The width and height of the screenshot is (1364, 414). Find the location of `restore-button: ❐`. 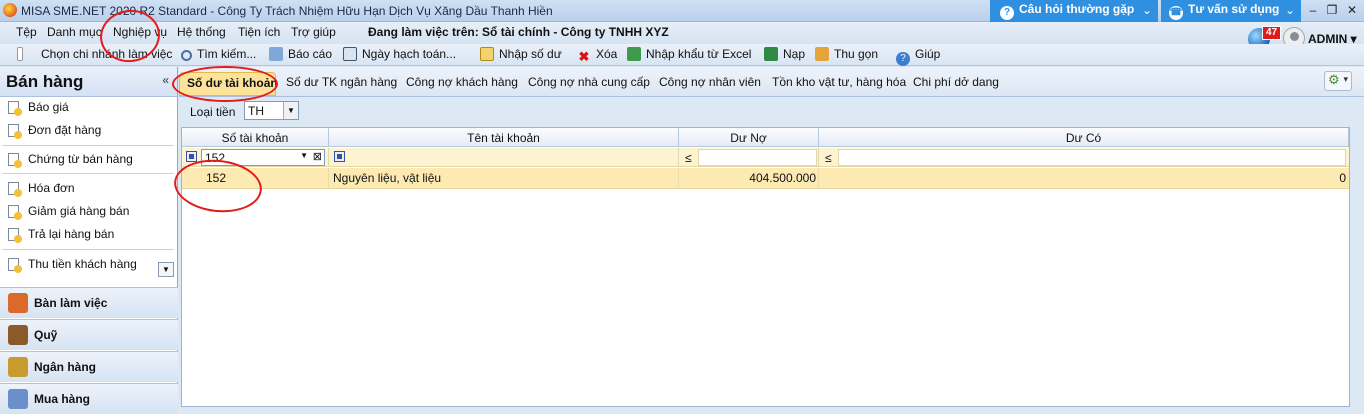

restore-button: ❐ is located at coordinates (1332, 10).